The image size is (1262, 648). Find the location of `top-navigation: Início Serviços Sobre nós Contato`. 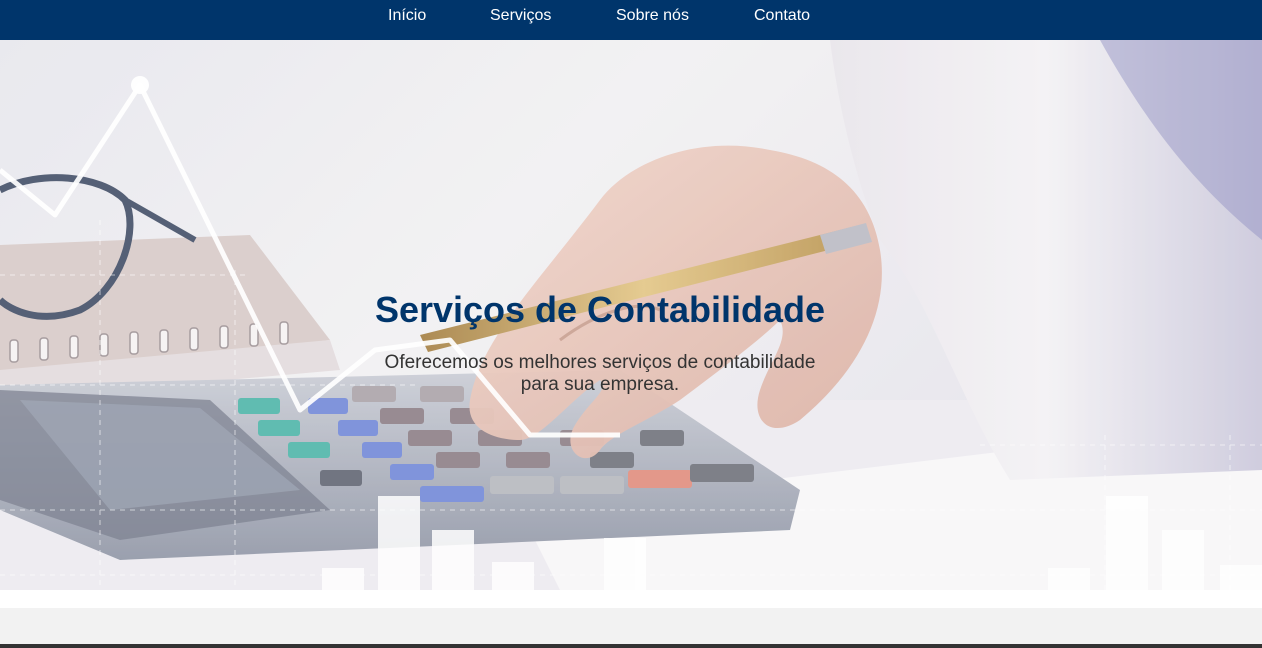

top-navigation: Início Serviços Sobre nós Contato is located at coordinates (631, 20).